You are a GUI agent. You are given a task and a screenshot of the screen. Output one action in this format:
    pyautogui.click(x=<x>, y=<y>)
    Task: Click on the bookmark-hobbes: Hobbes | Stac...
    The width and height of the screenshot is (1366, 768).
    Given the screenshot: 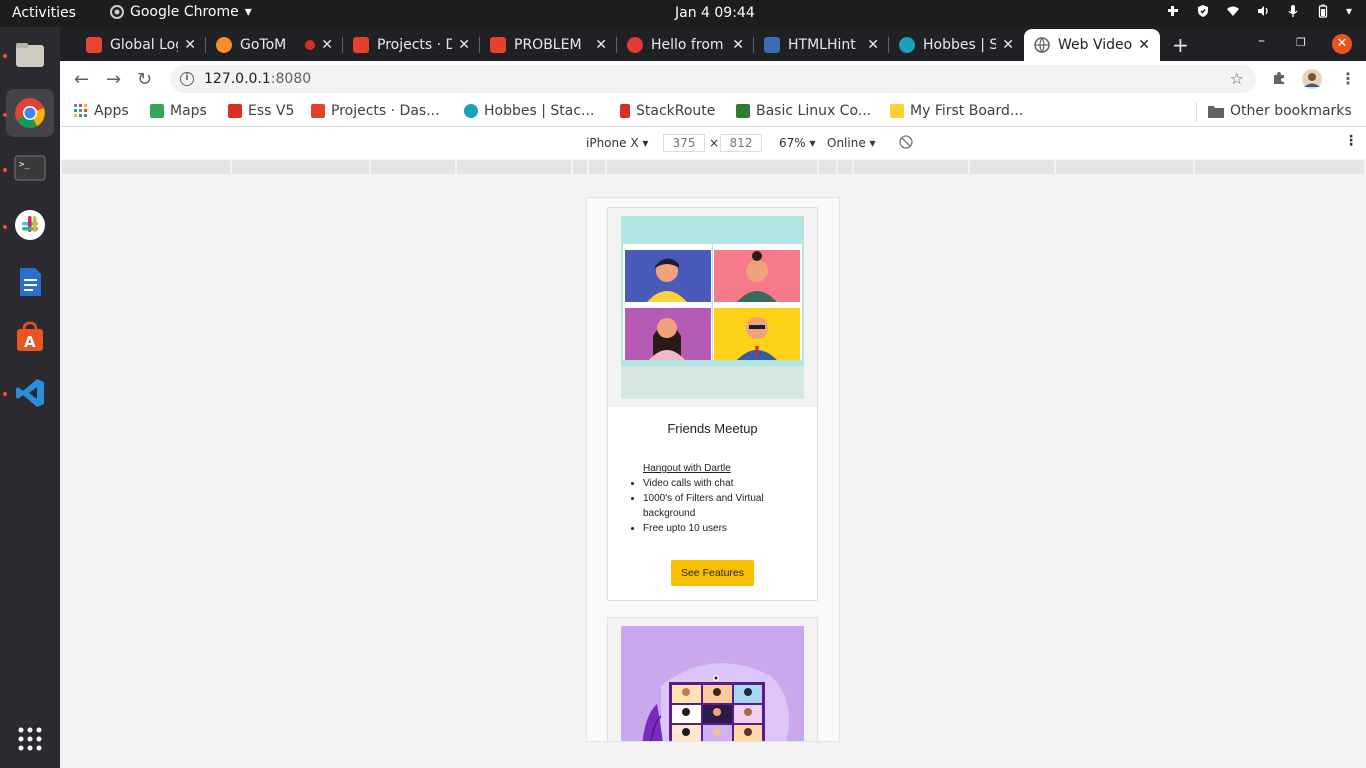 What is the action you would take?
    pyautogui.click(x=529, y=111)
    